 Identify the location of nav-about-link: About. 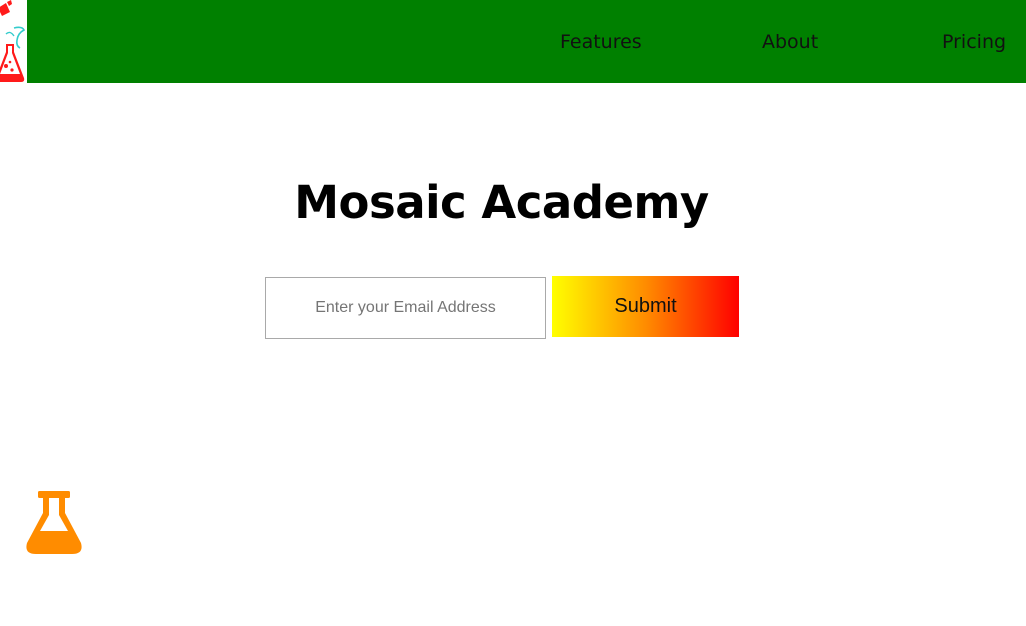
(790, 42).